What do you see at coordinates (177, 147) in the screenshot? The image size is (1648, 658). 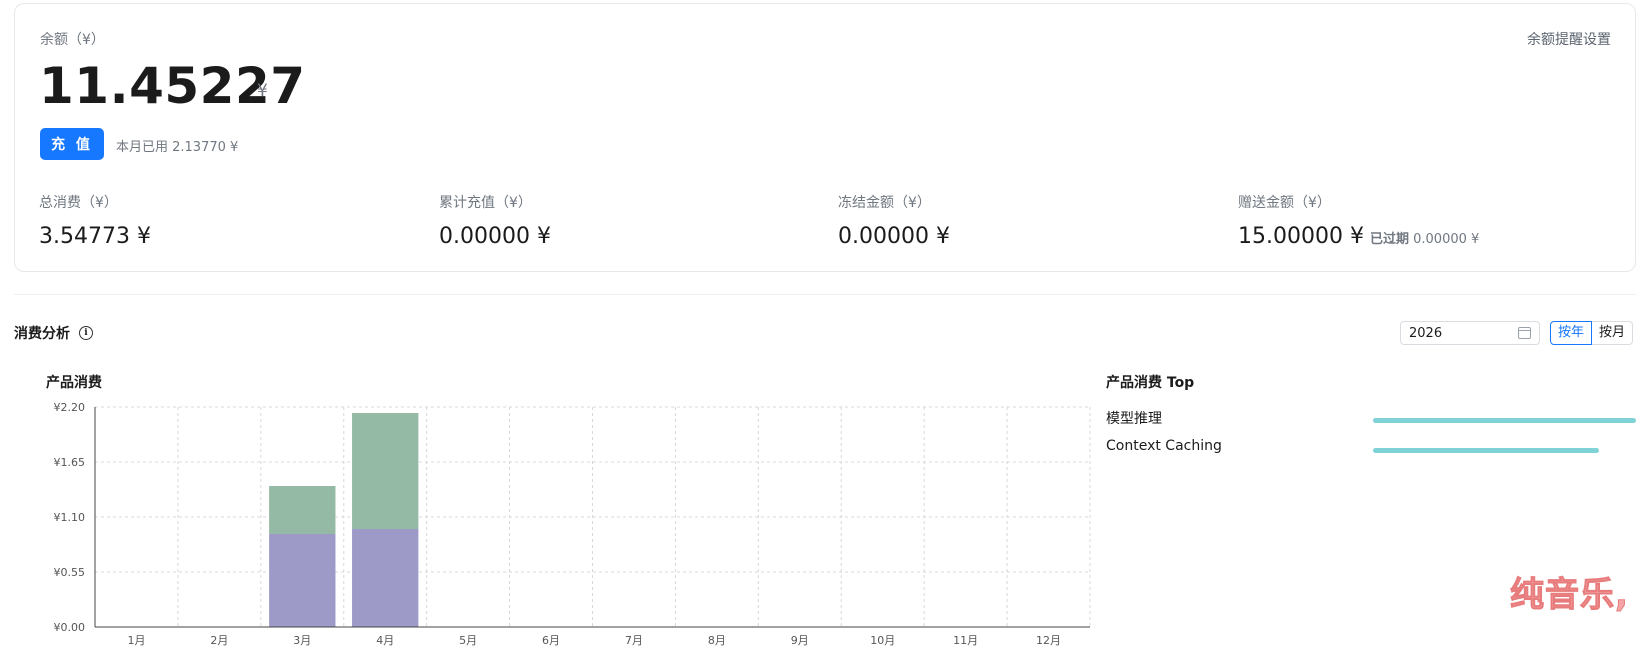 I see `month-used-text: 本月已用 2.13770 ¥` at bounding box center [177, 147].